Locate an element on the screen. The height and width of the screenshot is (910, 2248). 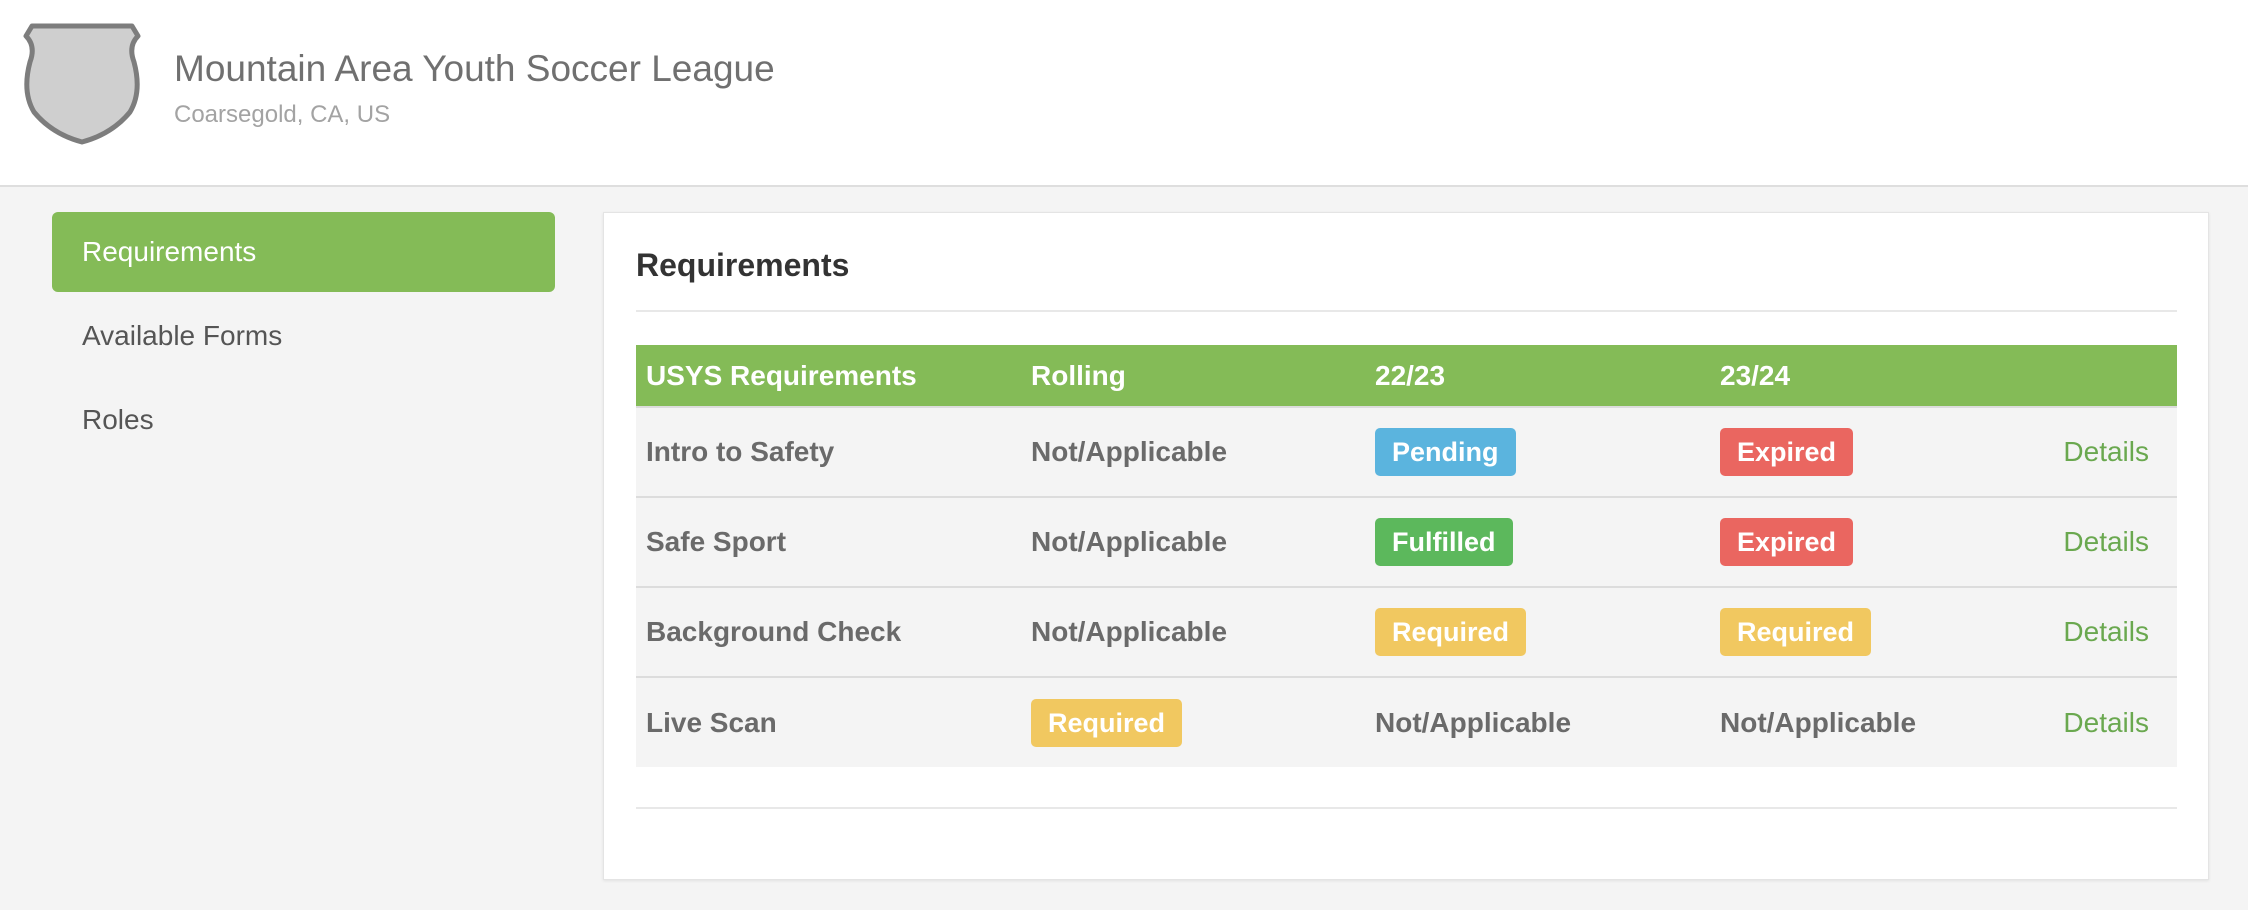
org-location: Coarsegold, CA, US is located at coordinates (282, 114).